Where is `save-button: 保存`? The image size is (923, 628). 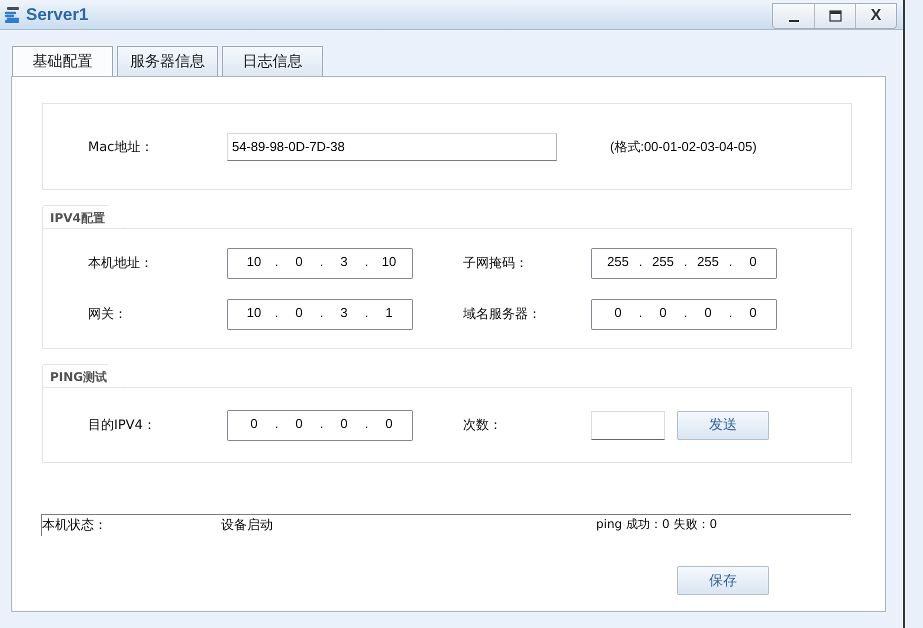 save-button: 保存 is located at coordinates (723, 580).